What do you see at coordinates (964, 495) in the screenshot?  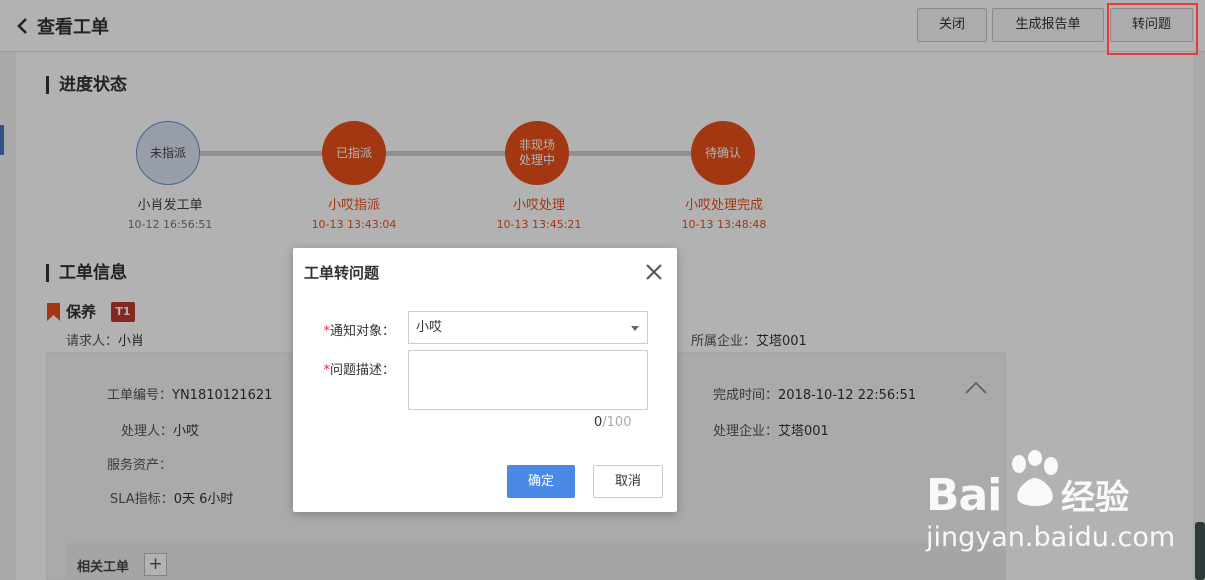 I see `watermark-brand: Bai` at bounding box center [964, 495].